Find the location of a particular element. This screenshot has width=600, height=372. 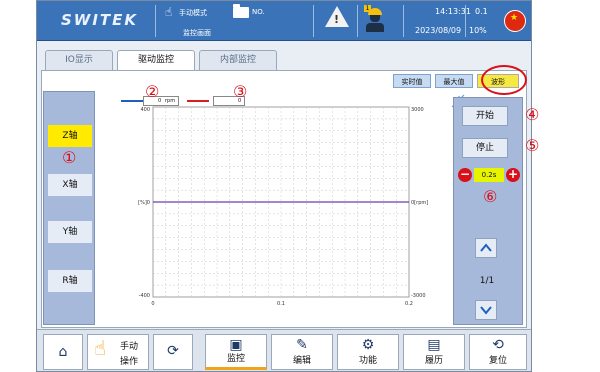

nav-function: ⚙ 功能 is located at coordinates (368, 352).